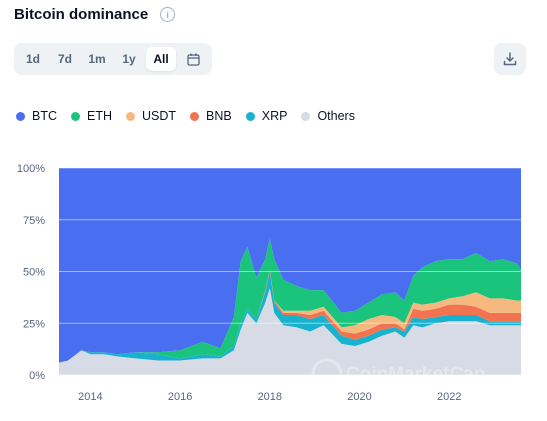 The image size is (547, 421). I want to click on calendar-icon, so click(193, 59).